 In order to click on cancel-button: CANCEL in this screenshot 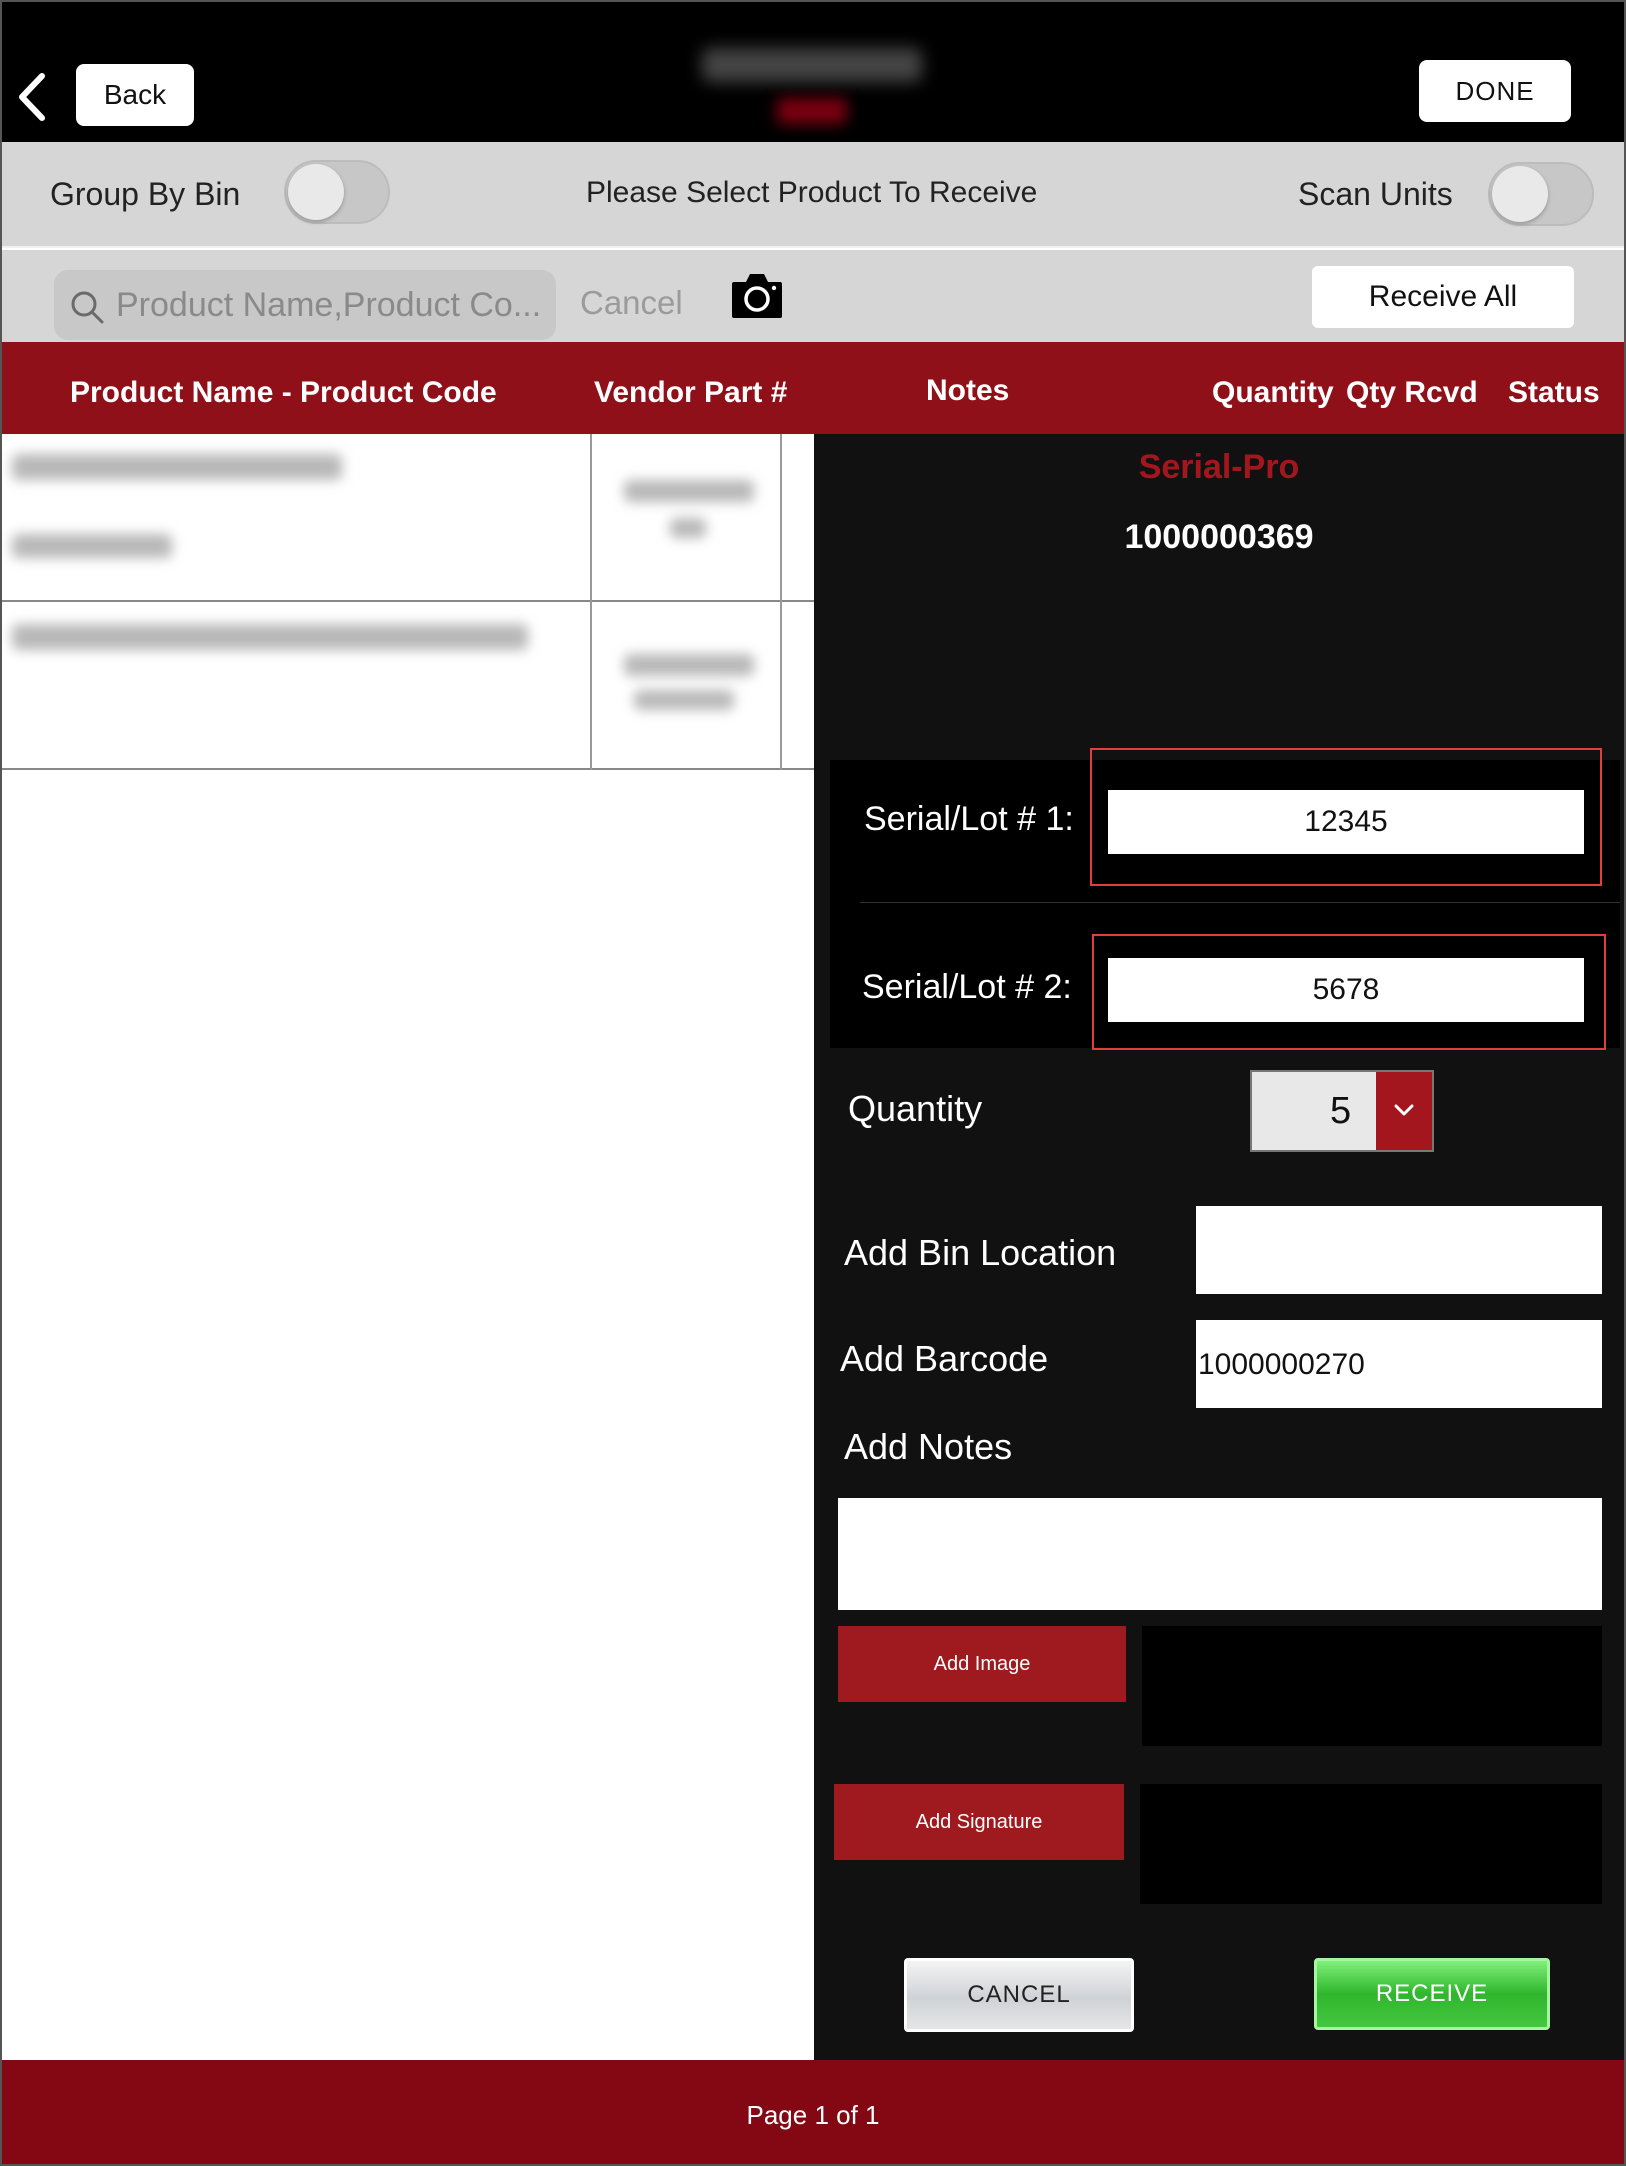, I will do `click(1019, 1995)`.